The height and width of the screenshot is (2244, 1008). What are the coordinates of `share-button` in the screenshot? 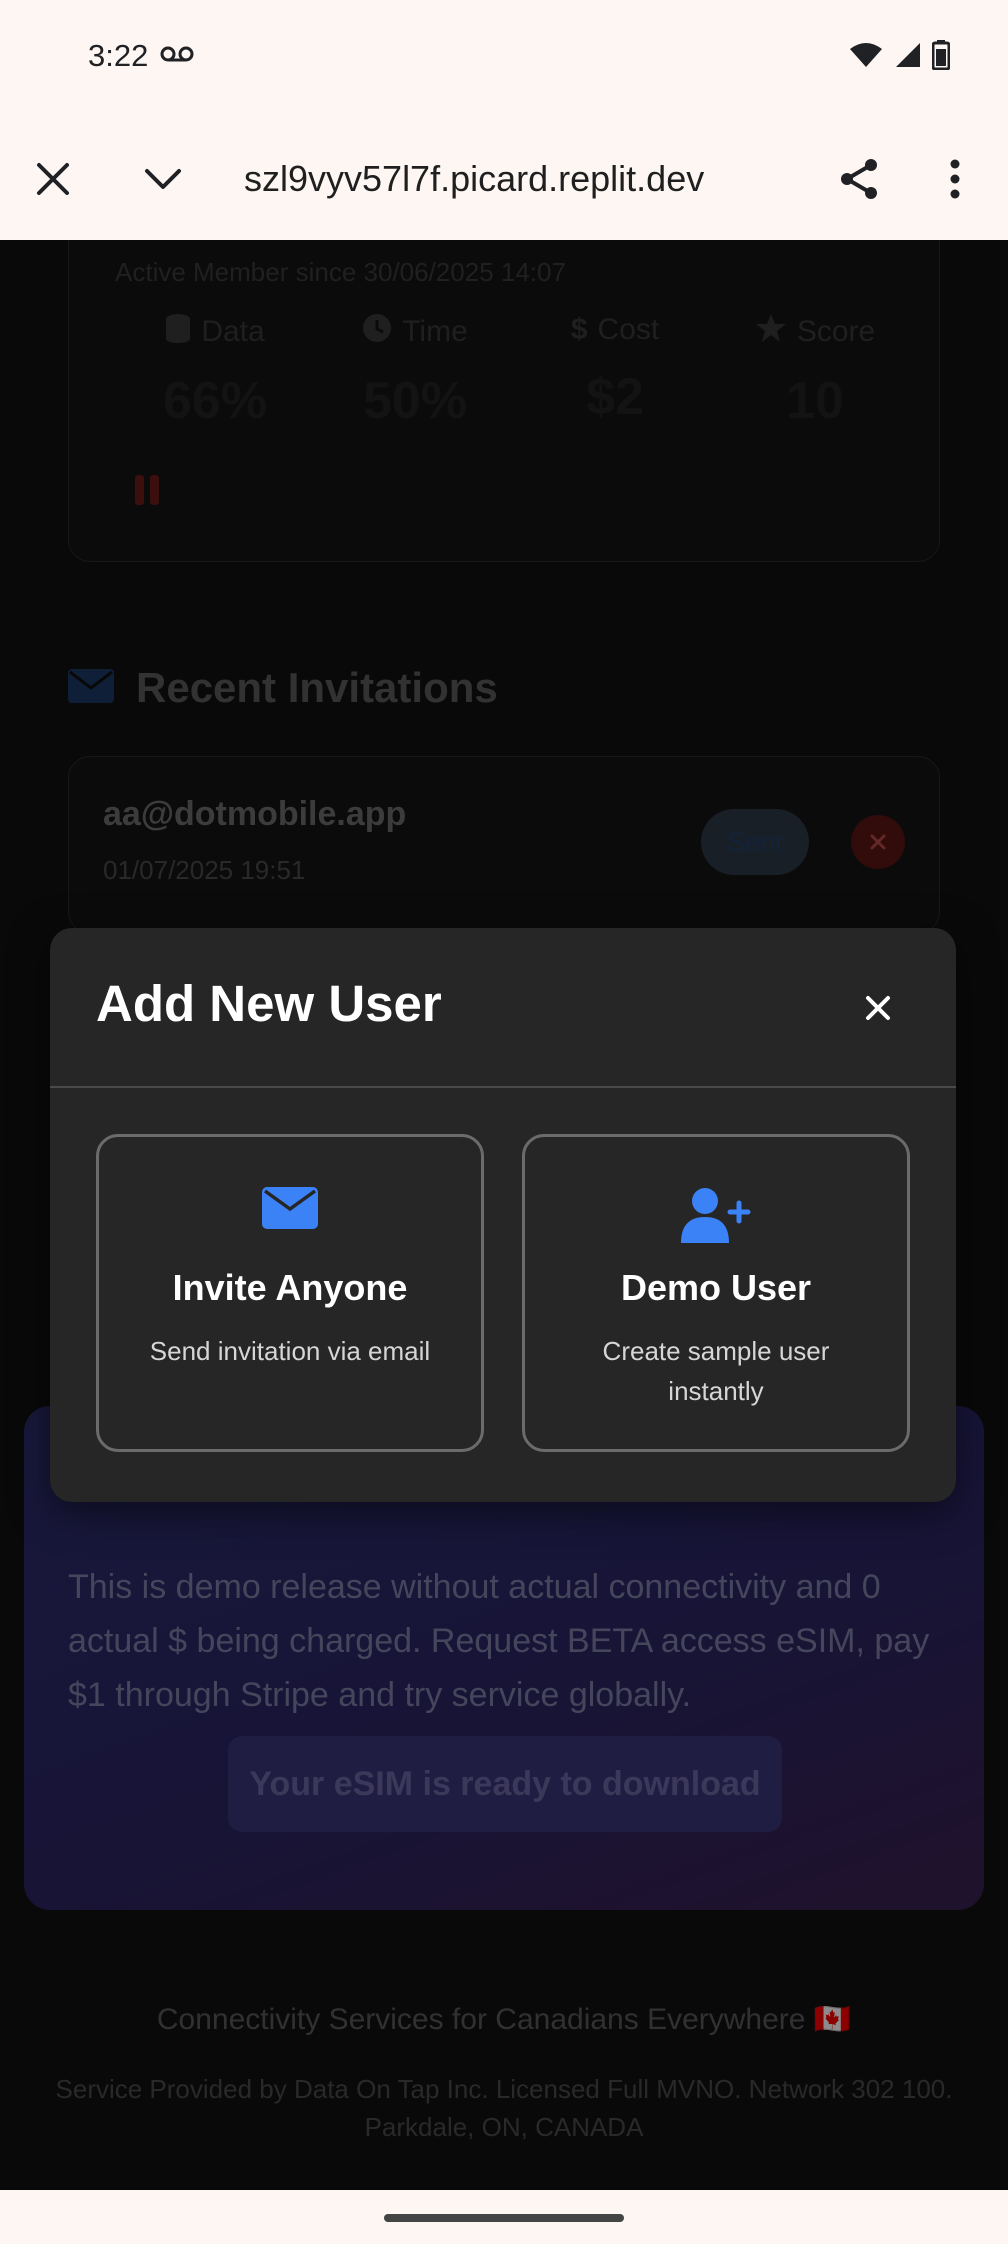 It's located at (859, 179).